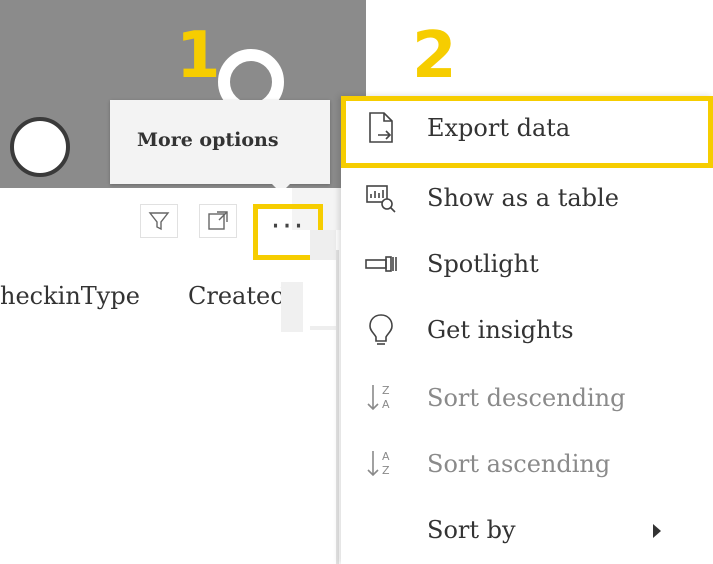 The width and height of the screenshot is (713, 564). What do you see at coordinates (483, 264) in the screenshot?
I see `menu-item-label: Spotlight` at bounding box center [483, 264].